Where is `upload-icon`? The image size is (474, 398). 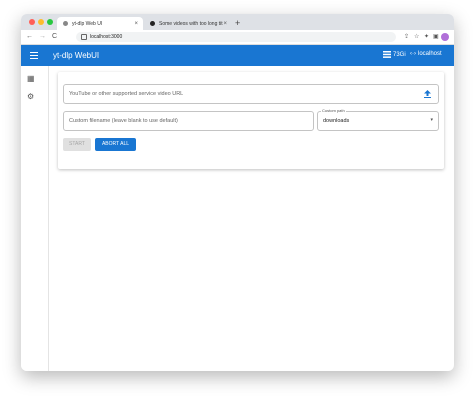
upload-icon is located at coordinates (427, 94).